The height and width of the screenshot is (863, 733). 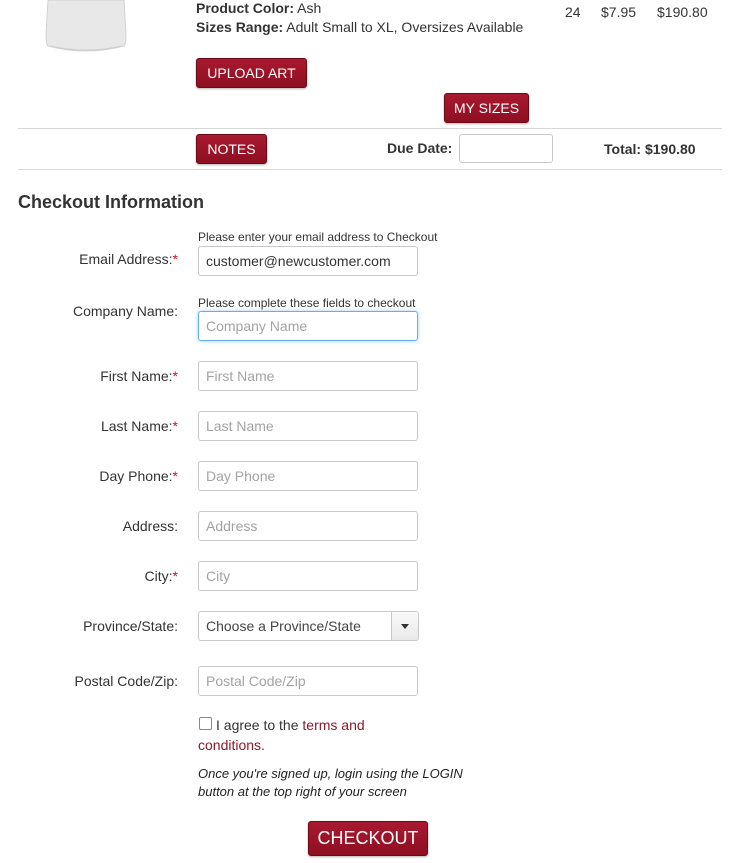 What do you see at coordinates (404, 626) in the screenshot?
I see `chevron-down-icon` at bounding box center [404, 626].